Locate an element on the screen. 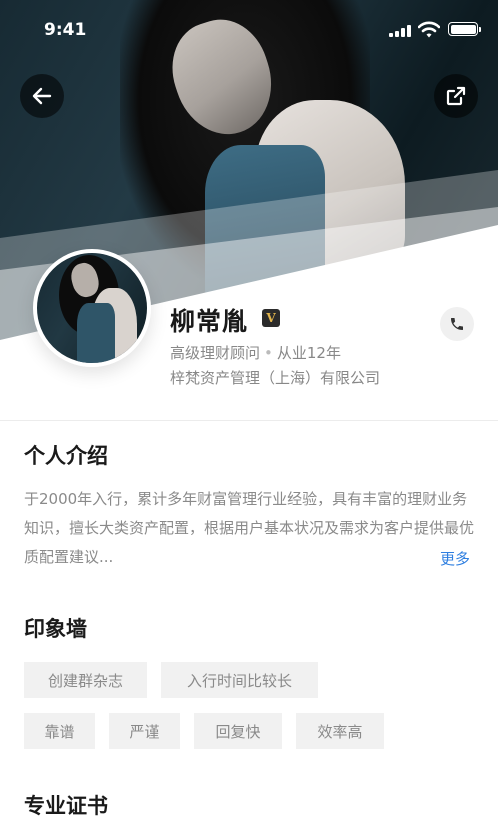 Image resolution: width=498 pixels, height=835 pixels. impression-wall-title: 印象墙 is located at coordinates (55, 629).